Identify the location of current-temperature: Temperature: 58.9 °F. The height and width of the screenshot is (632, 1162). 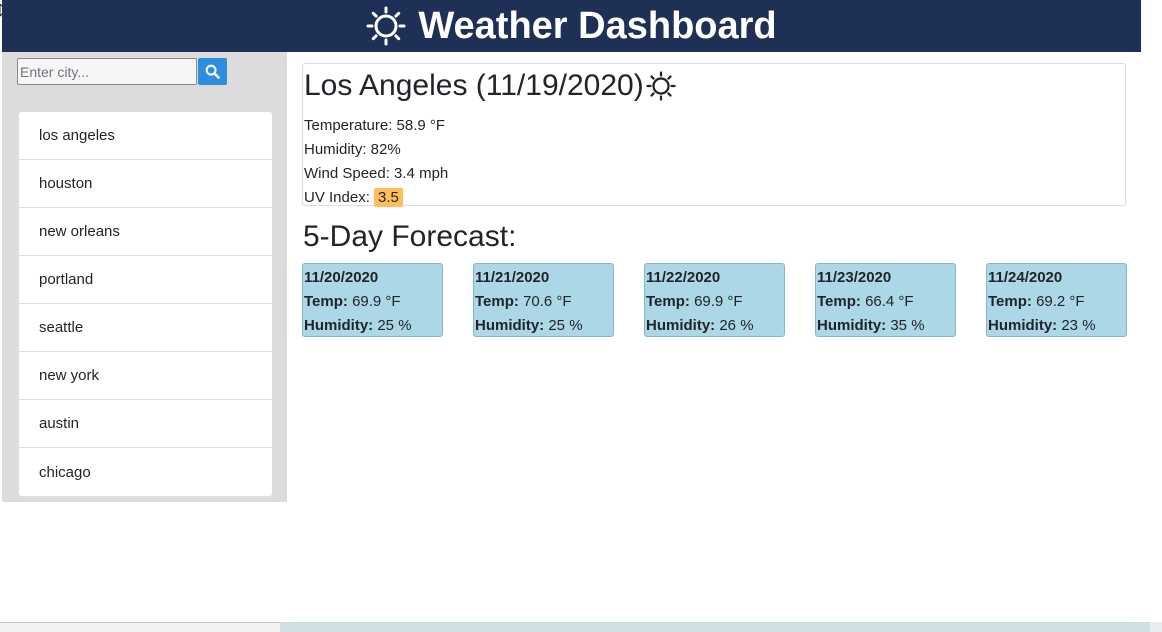
(375, 125).